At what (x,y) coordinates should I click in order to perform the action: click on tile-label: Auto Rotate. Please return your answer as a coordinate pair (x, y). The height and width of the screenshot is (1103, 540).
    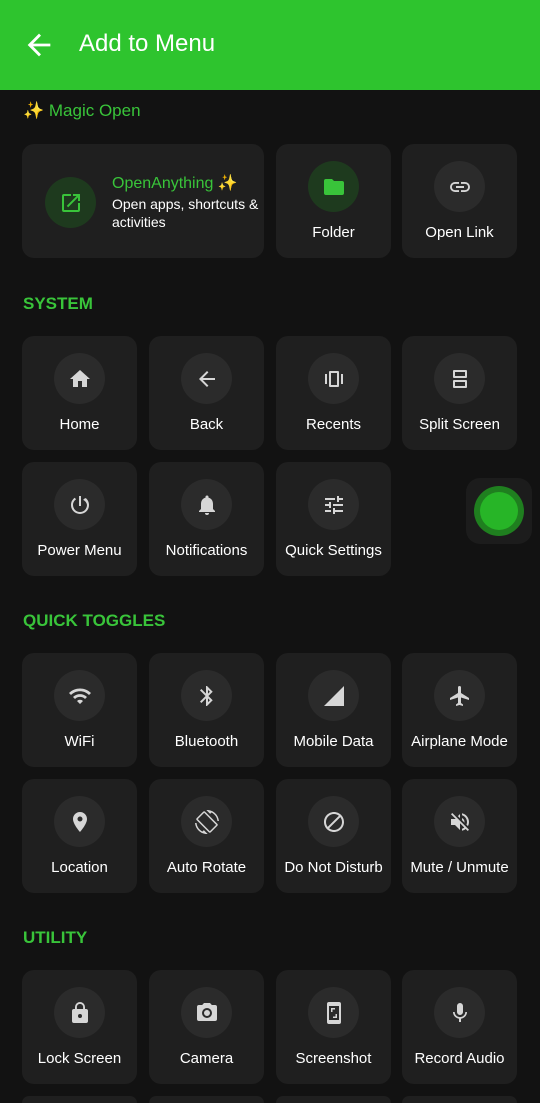
    Looking at the image, I should click on (206, 867).